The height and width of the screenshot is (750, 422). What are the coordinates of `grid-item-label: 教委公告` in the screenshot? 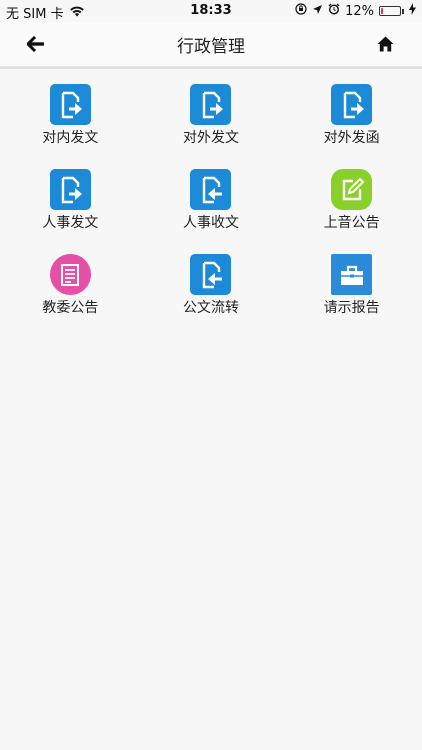 It's located at (70, 308).